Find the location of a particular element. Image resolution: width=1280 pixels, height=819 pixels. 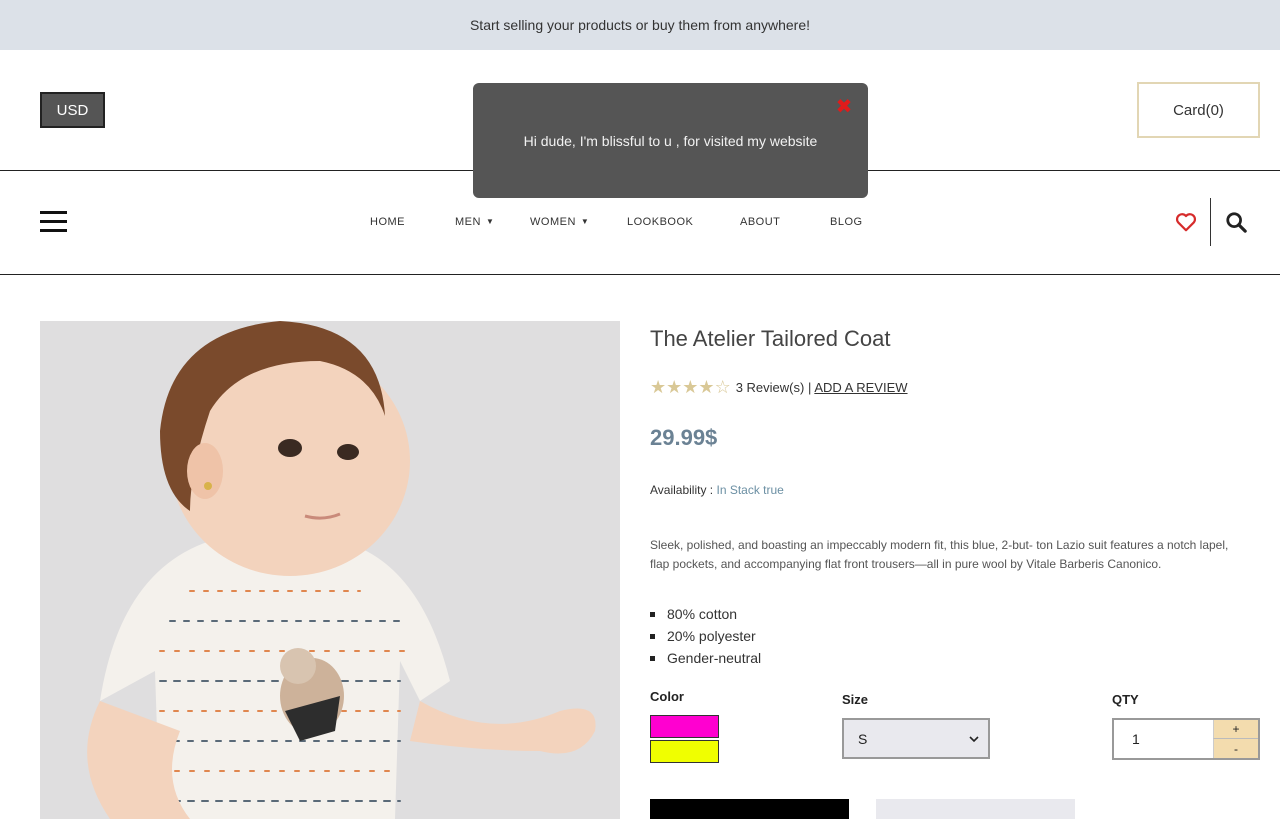

qty-input: 1 is located at coordinates (1136, 739).